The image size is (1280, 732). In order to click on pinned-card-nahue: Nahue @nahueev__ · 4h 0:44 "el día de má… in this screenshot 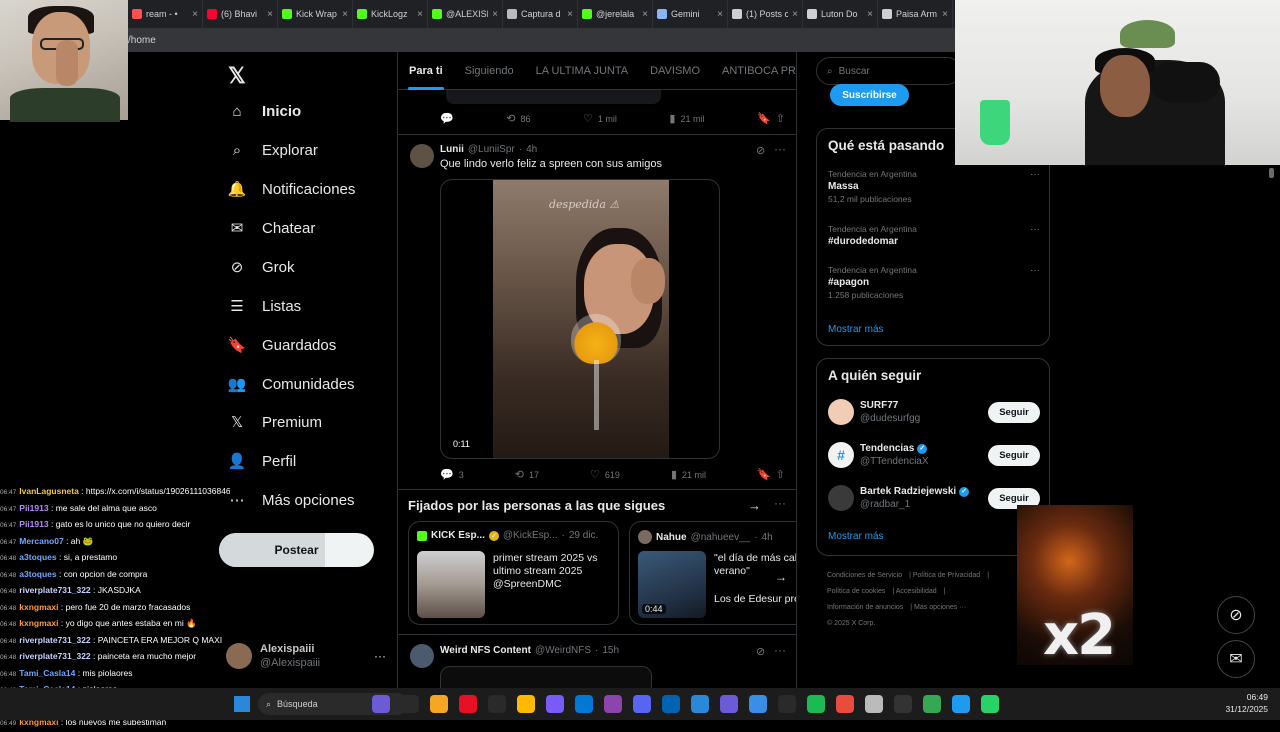, I will do `click(712, 573)`.